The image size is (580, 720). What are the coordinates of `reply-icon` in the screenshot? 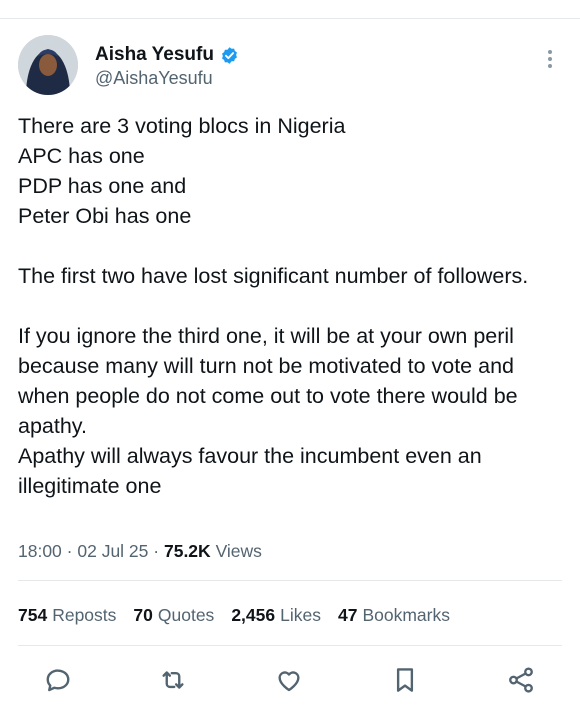 It's located at (58, 680).